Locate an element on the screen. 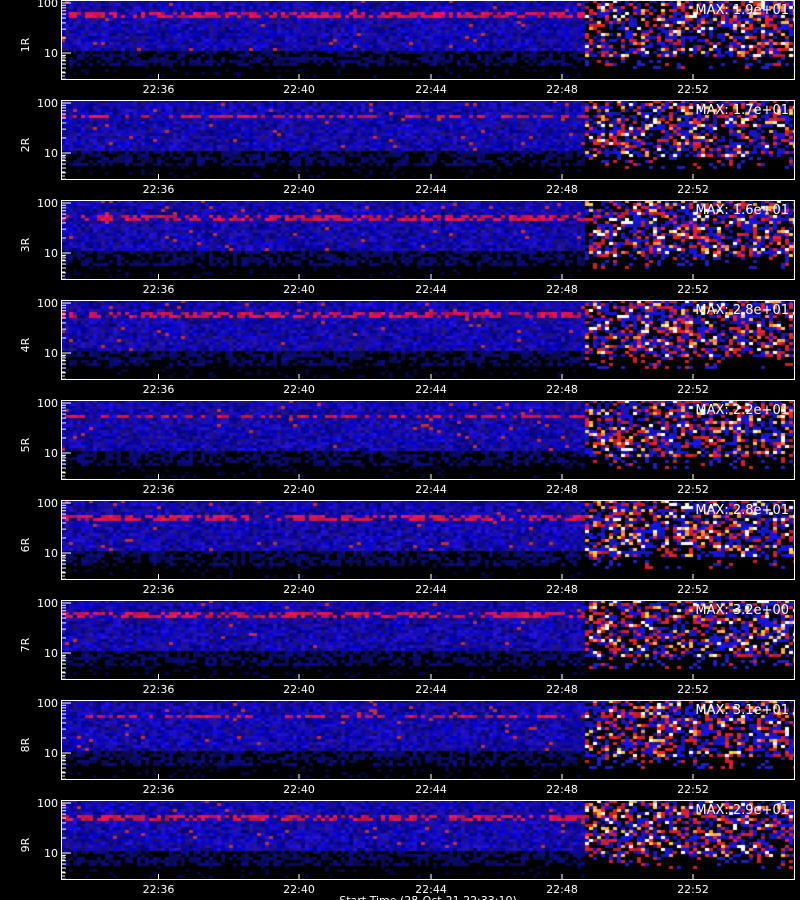  panel-ylabel: 4R is located at coordinates (25, 344).